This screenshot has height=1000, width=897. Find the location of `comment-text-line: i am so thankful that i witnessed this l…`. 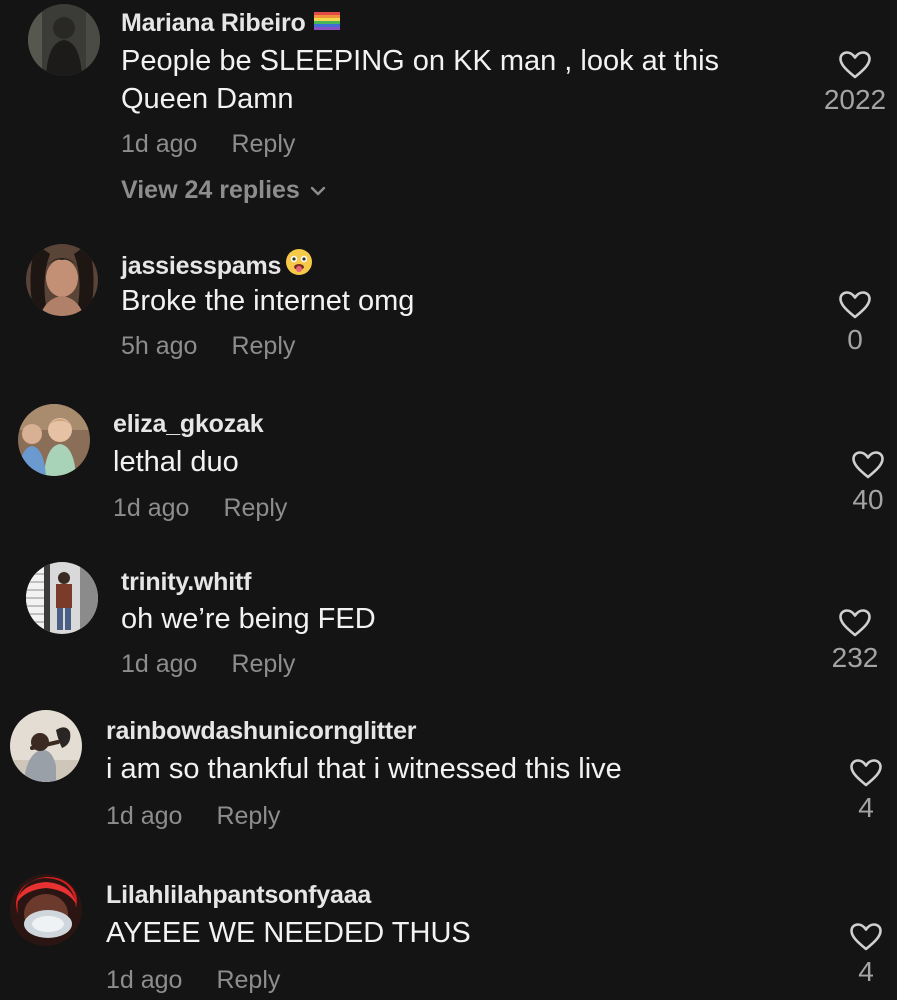

comment-text-line: i am so thankful that i witnessed this l… is located at coordinates (364, 769).